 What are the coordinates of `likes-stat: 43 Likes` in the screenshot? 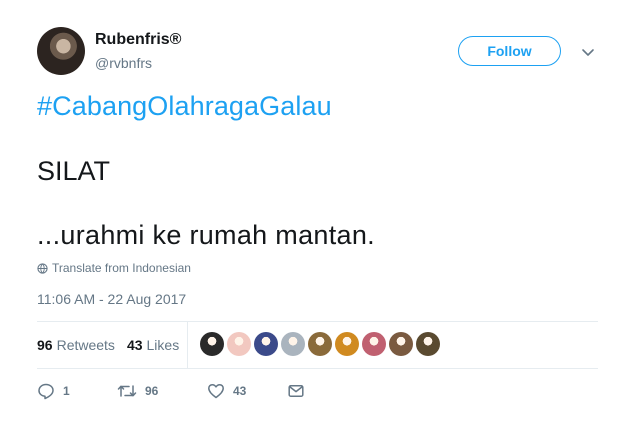 It's located at (153, 345).